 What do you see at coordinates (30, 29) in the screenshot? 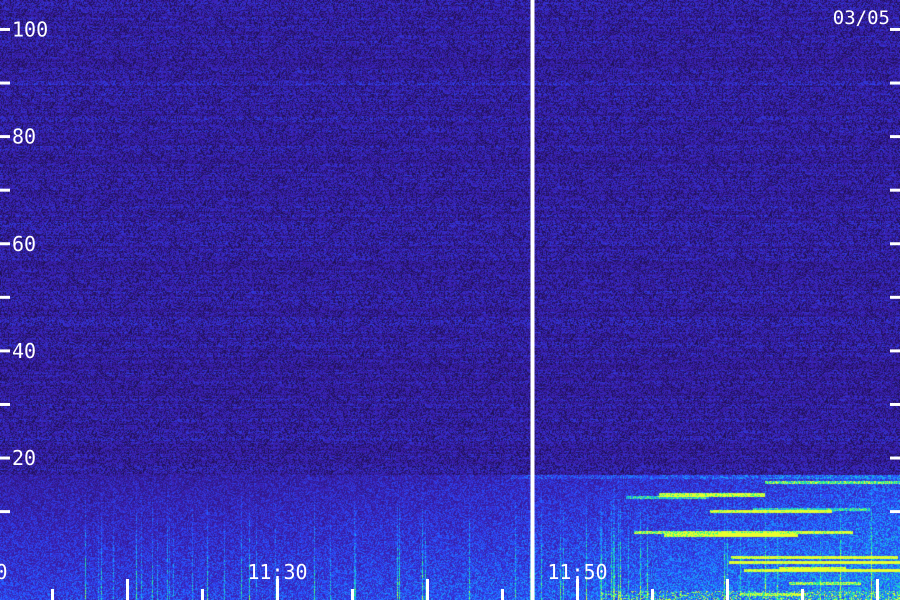
I see `y-tick-label: 100` at bounding box center [30, 29].